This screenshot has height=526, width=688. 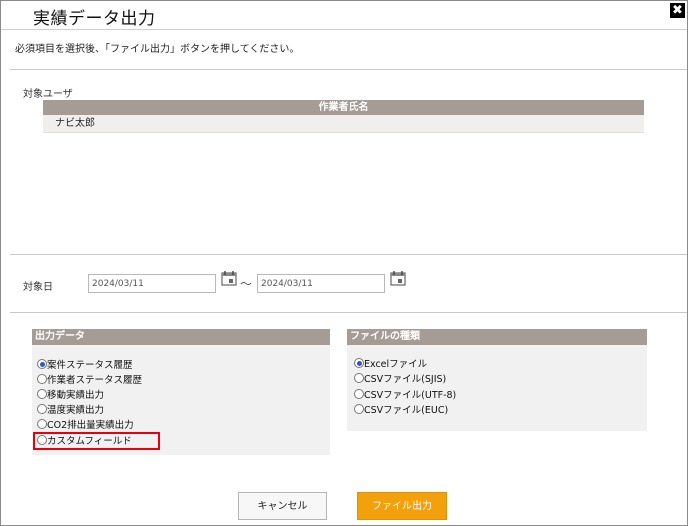 I want to click on radio-option-csv-sjis: CSVファイル(SJIS), so click(x=400, y=379).